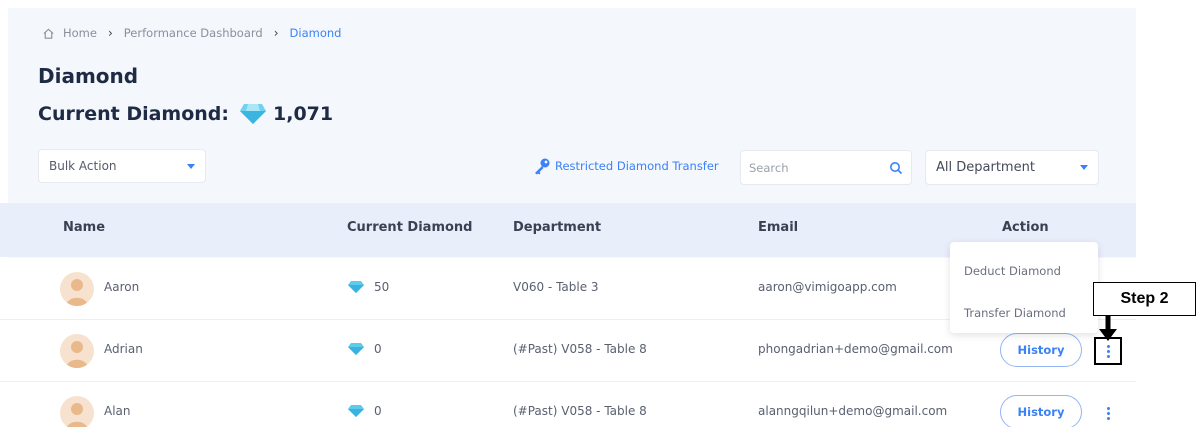 Image resolution: width=1199 pixels, height=427 pixels. I want to click on column-header-name: Name, so click(84, 227).